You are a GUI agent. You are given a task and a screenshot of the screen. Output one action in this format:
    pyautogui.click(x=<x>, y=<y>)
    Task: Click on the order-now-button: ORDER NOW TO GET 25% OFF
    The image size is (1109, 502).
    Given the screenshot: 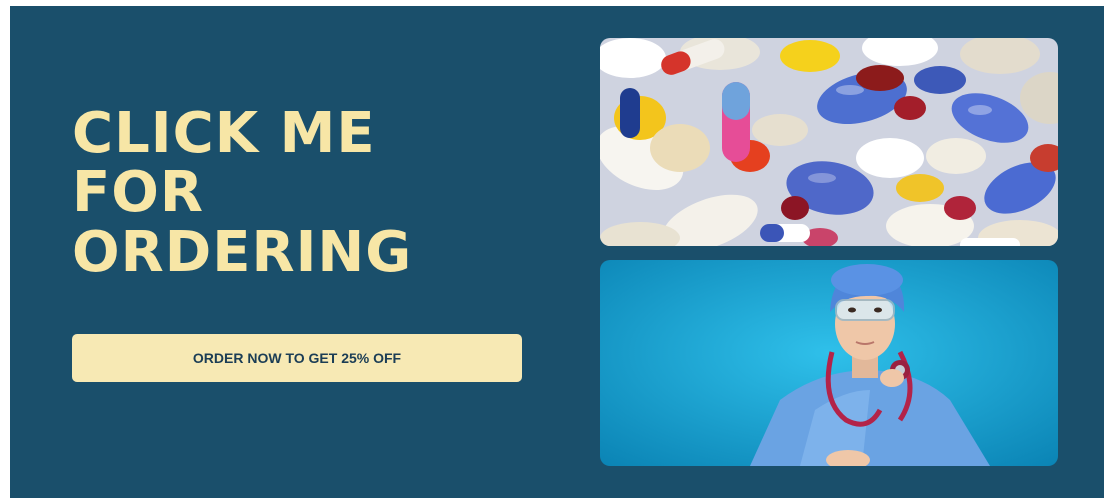 What is the action you would take?
    pyautogui.click(x=297, y=358)
    